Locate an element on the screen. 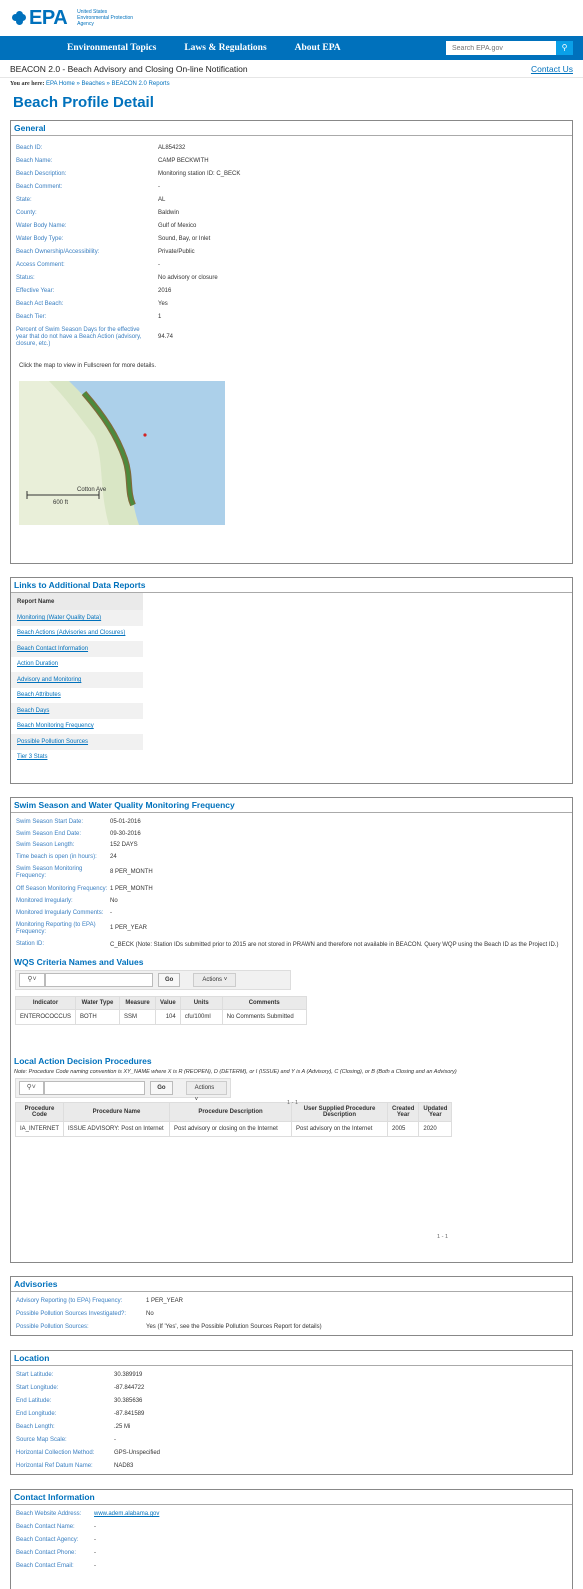 The height and width of the screenshot is (1589, 583). column-header: Created Year is located at coordinates (403, 1112).